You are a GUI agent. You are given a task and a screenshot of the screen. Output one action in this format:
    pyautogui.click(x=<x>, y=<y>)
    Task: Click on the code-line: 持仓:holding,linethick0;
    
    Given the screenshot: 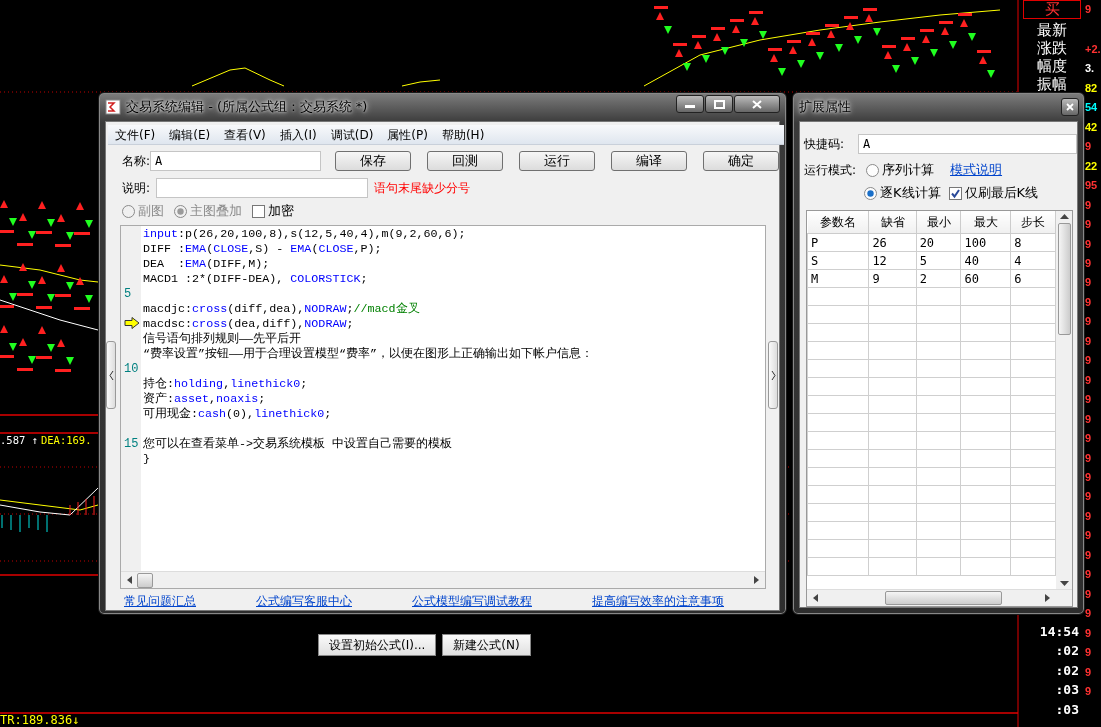 What is the action you would take?
    pyautogui.click(x=225, y=383)
    